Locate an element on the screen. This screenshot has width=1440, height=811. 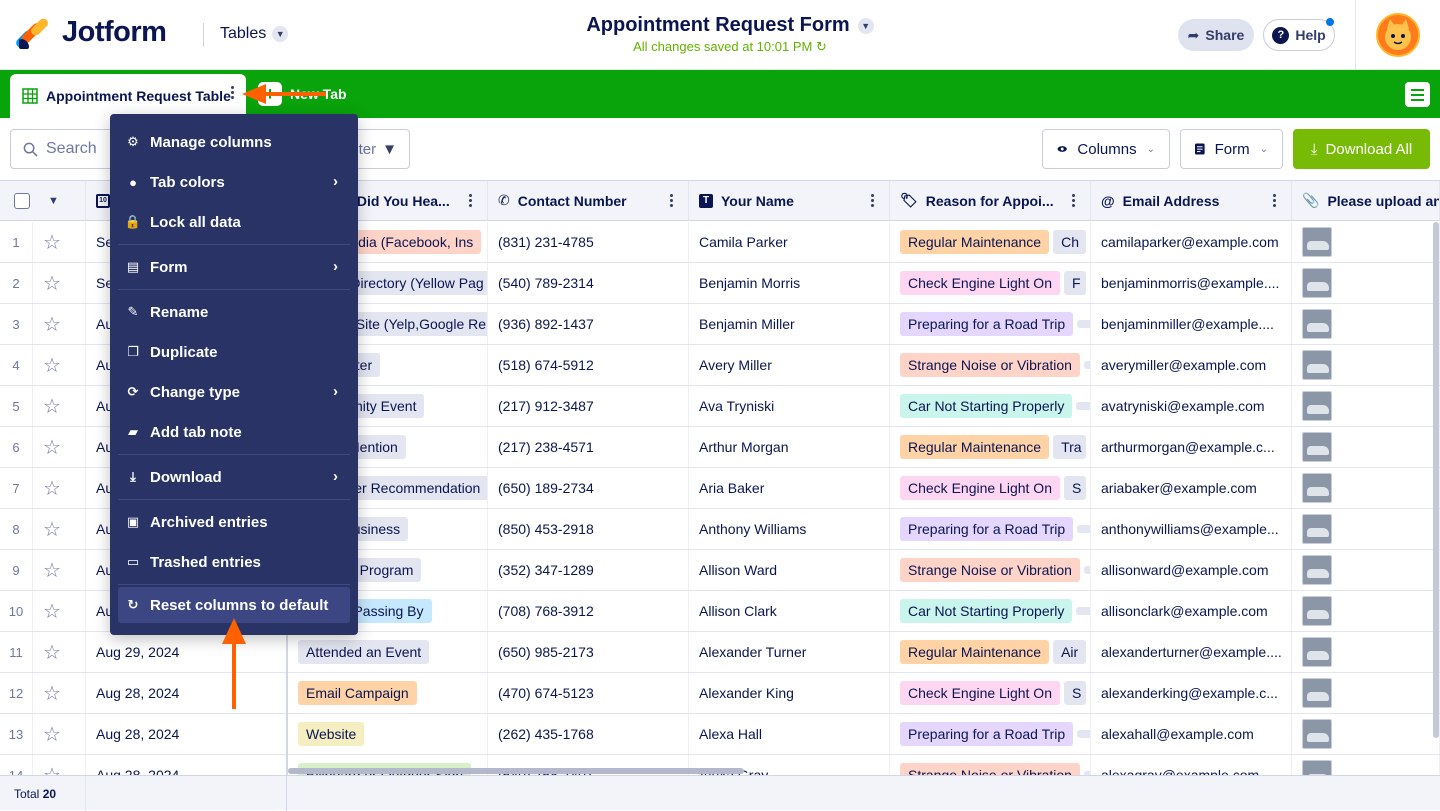
menu-item-change-type: ⟳ Change type › is located at coordinates (234, 392).